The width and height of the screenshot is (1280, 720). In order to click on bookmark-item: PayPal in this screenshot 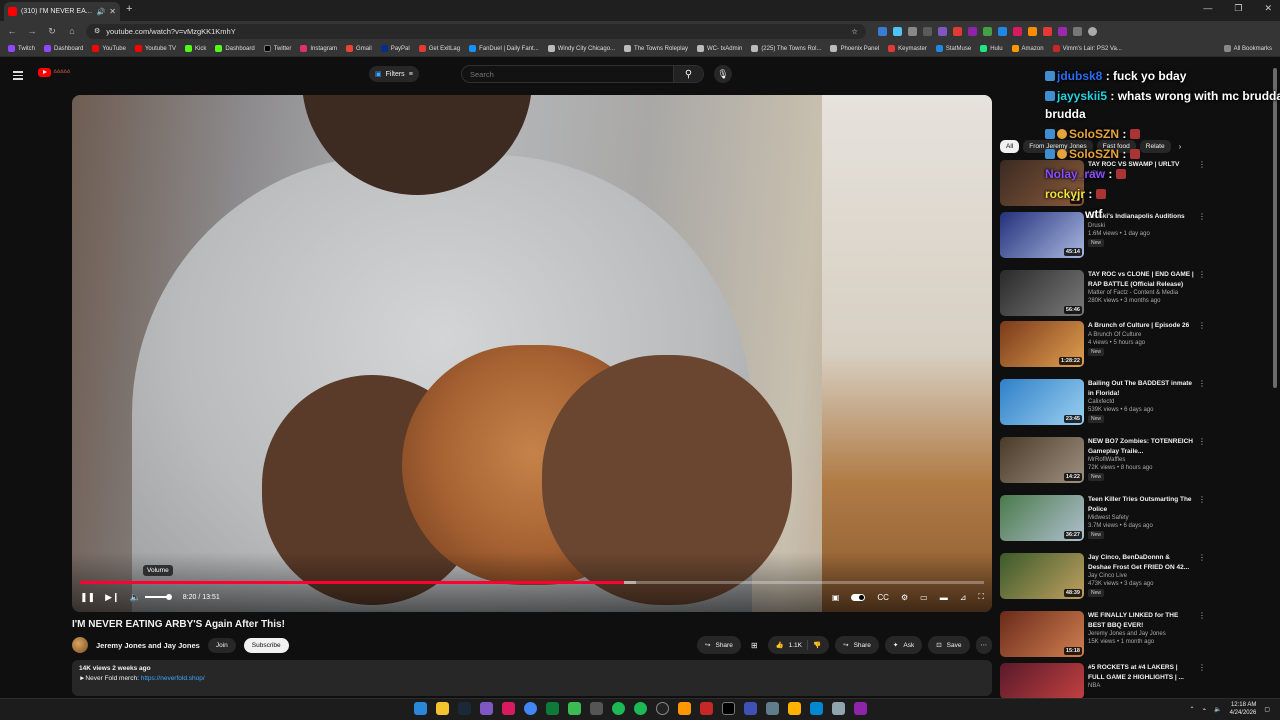, I will do `click(395, 48)`.